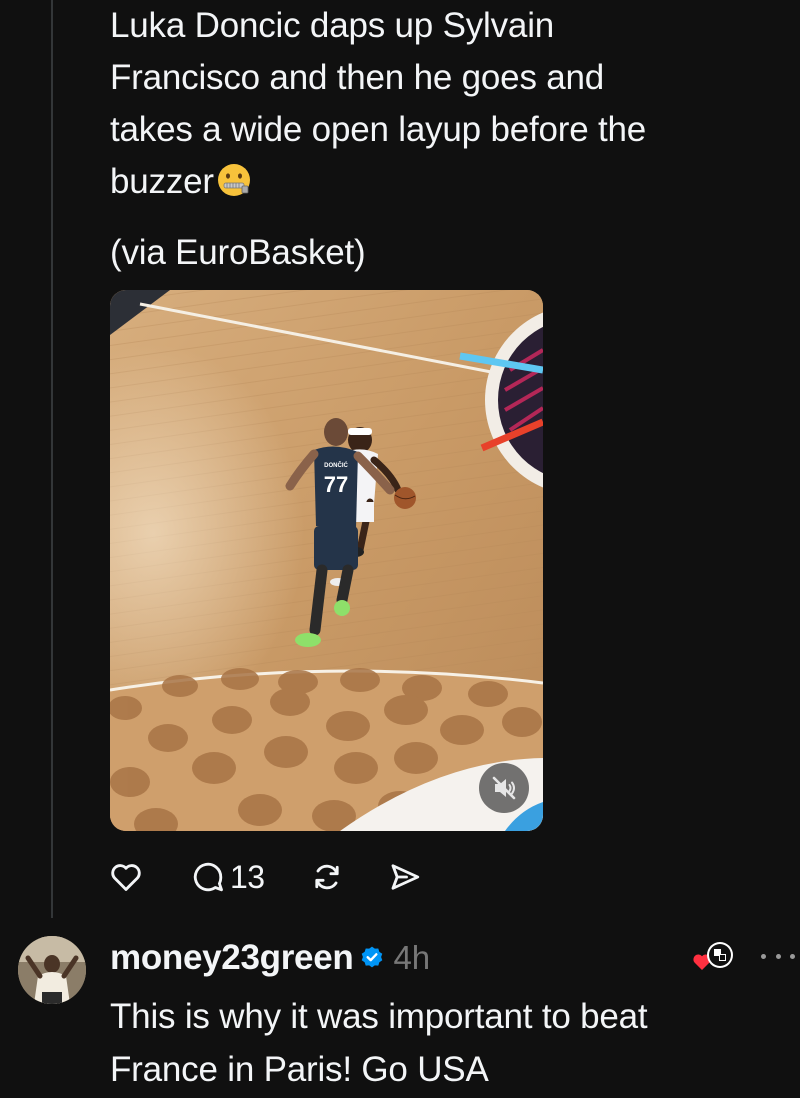 This screenshot has height=1098, width=800. I want to click on reply-line: This is why it was important to beat, so click(379, 1016).